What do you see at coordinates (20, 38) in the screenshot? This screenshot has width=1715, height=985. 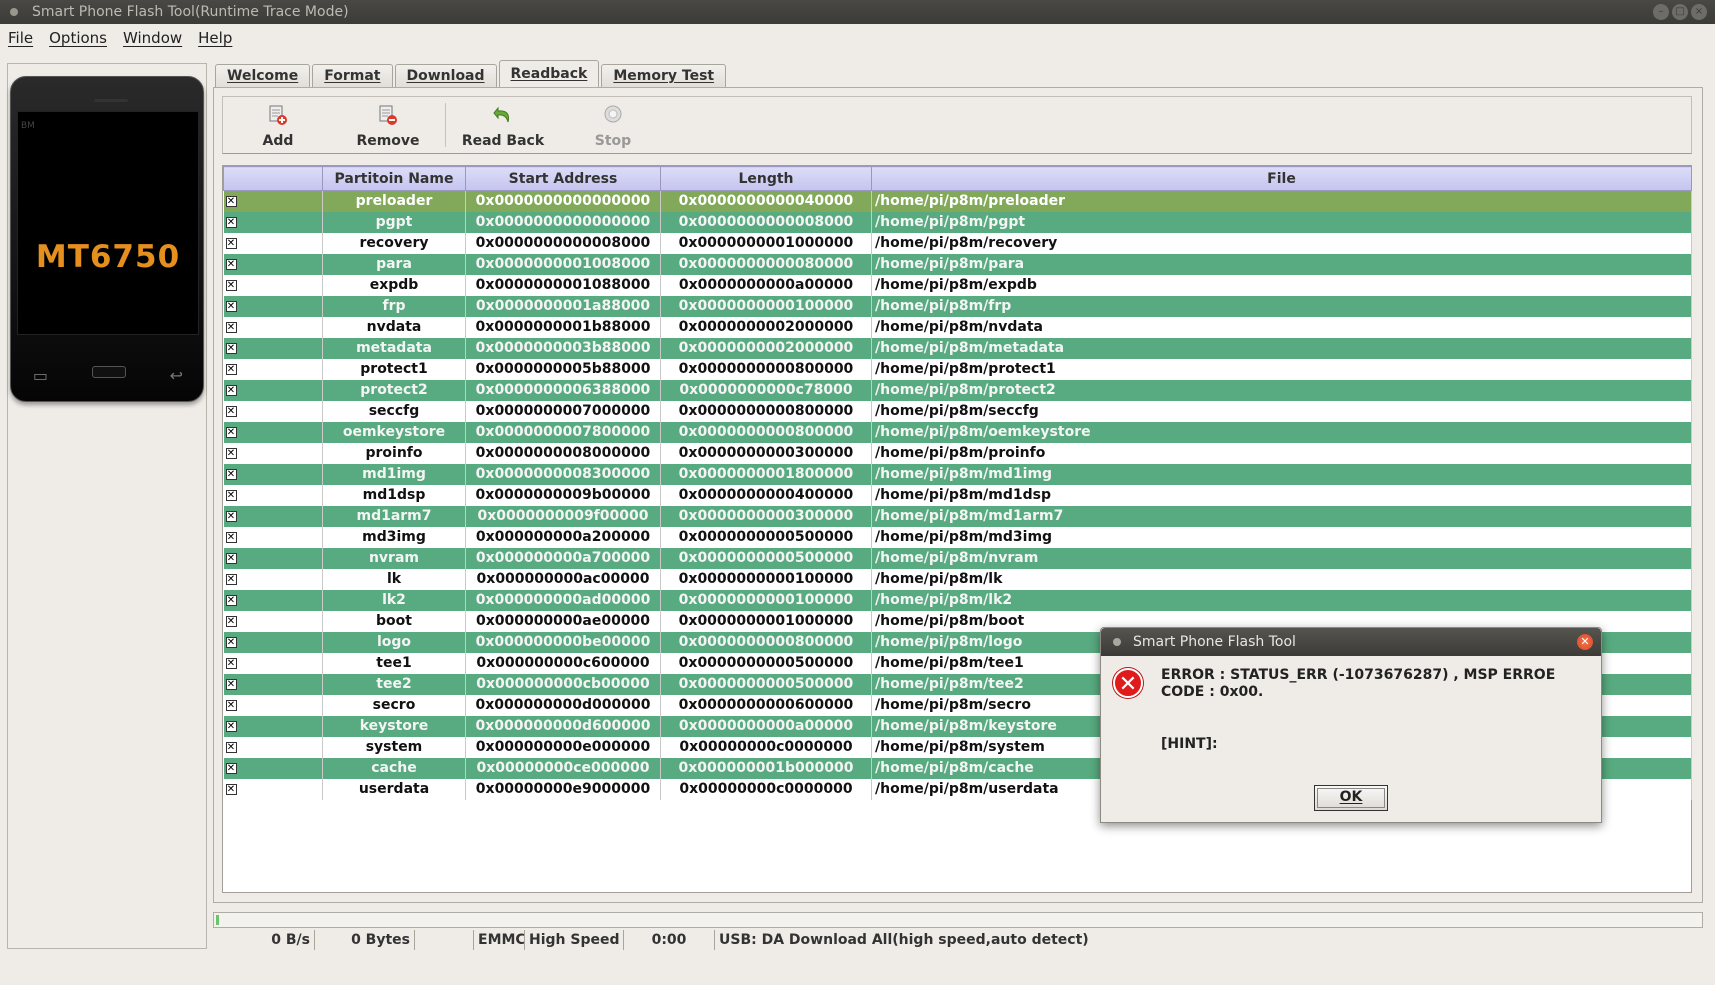 I see `menu-file: File` at bounding box center [20, 38].